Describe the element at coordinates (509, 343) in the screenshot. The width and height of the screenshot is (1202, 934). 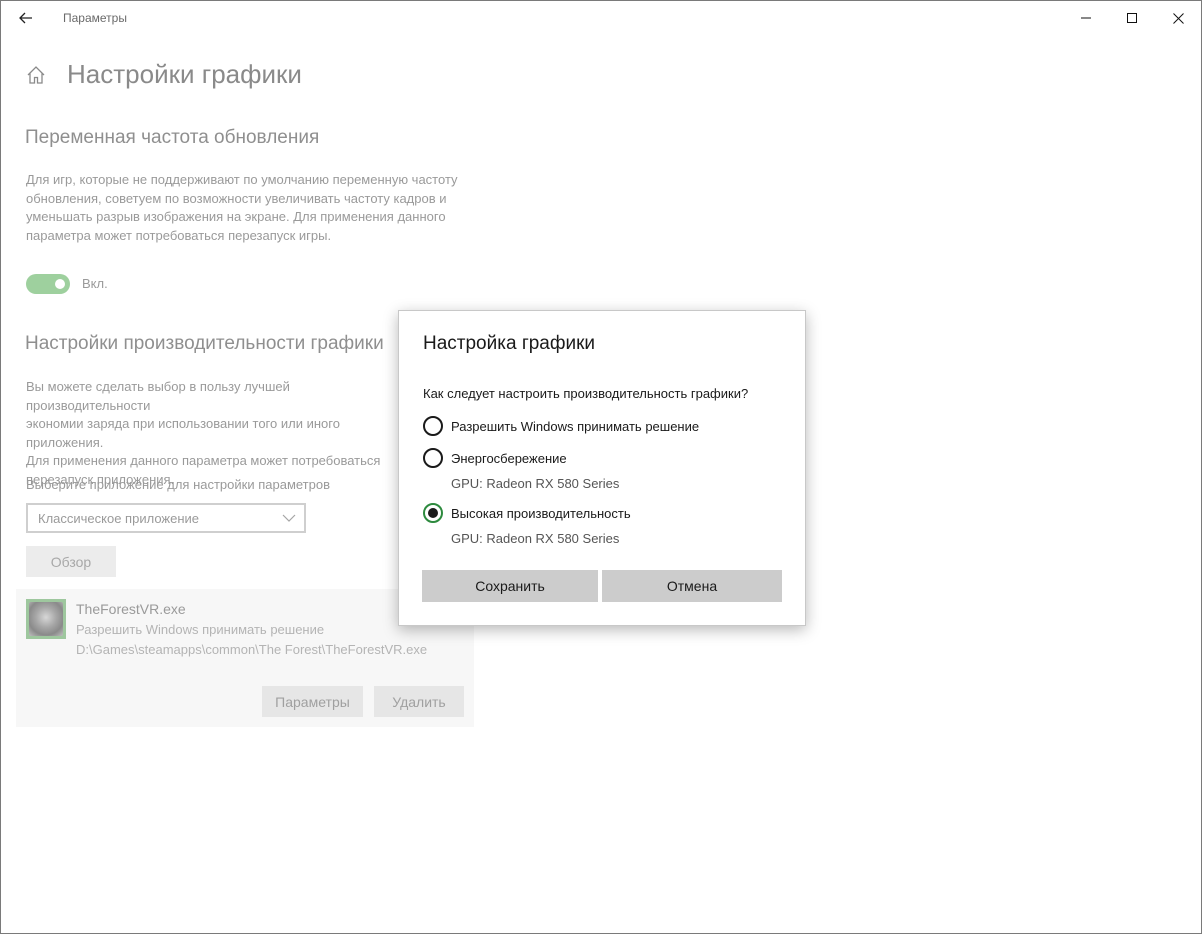
I see `dialog-title: Настройка графики` at that location.